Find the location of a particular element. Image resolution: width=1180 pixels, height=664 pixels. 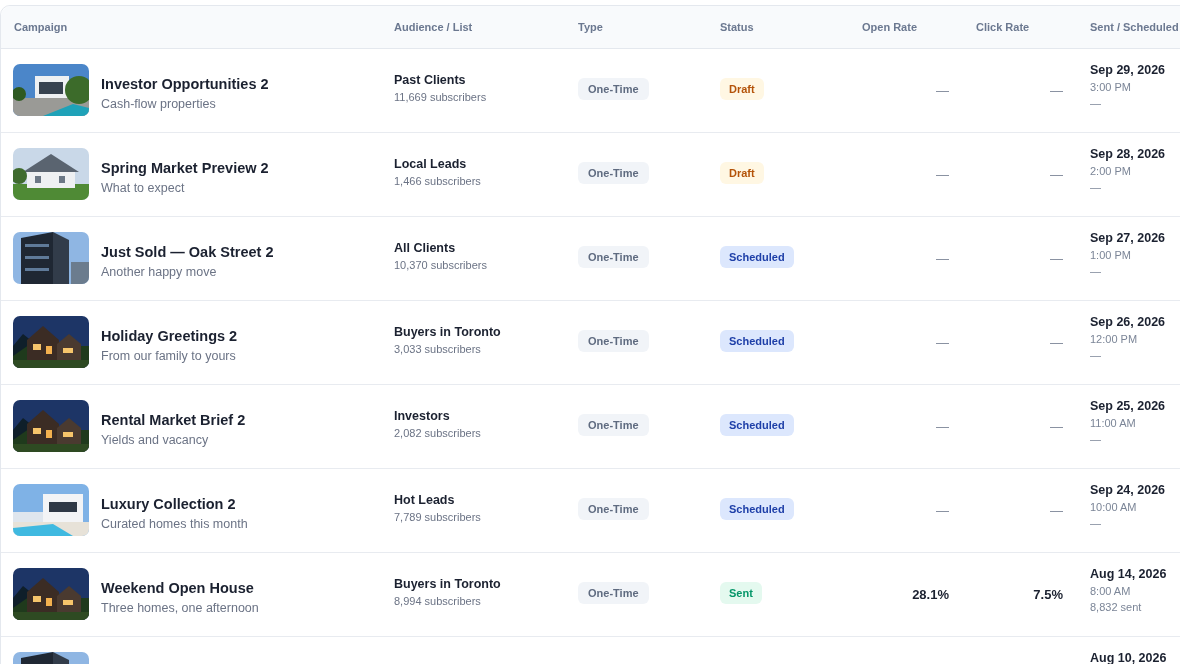

send-date: Sep 24, 2026 is located at coordinates (1128, 490).